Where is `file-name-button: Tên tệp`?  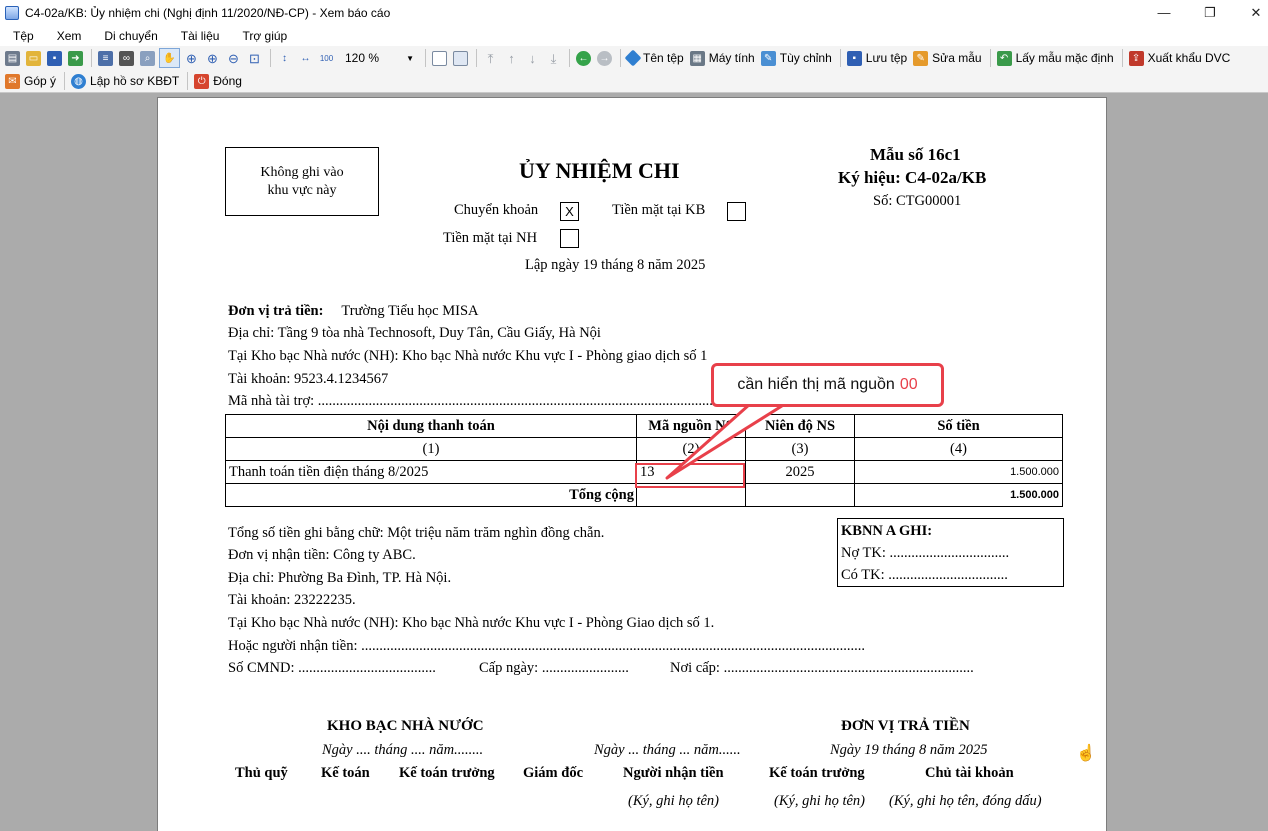 file-name-button: Tên tệp is located at coordinates (655, 58).